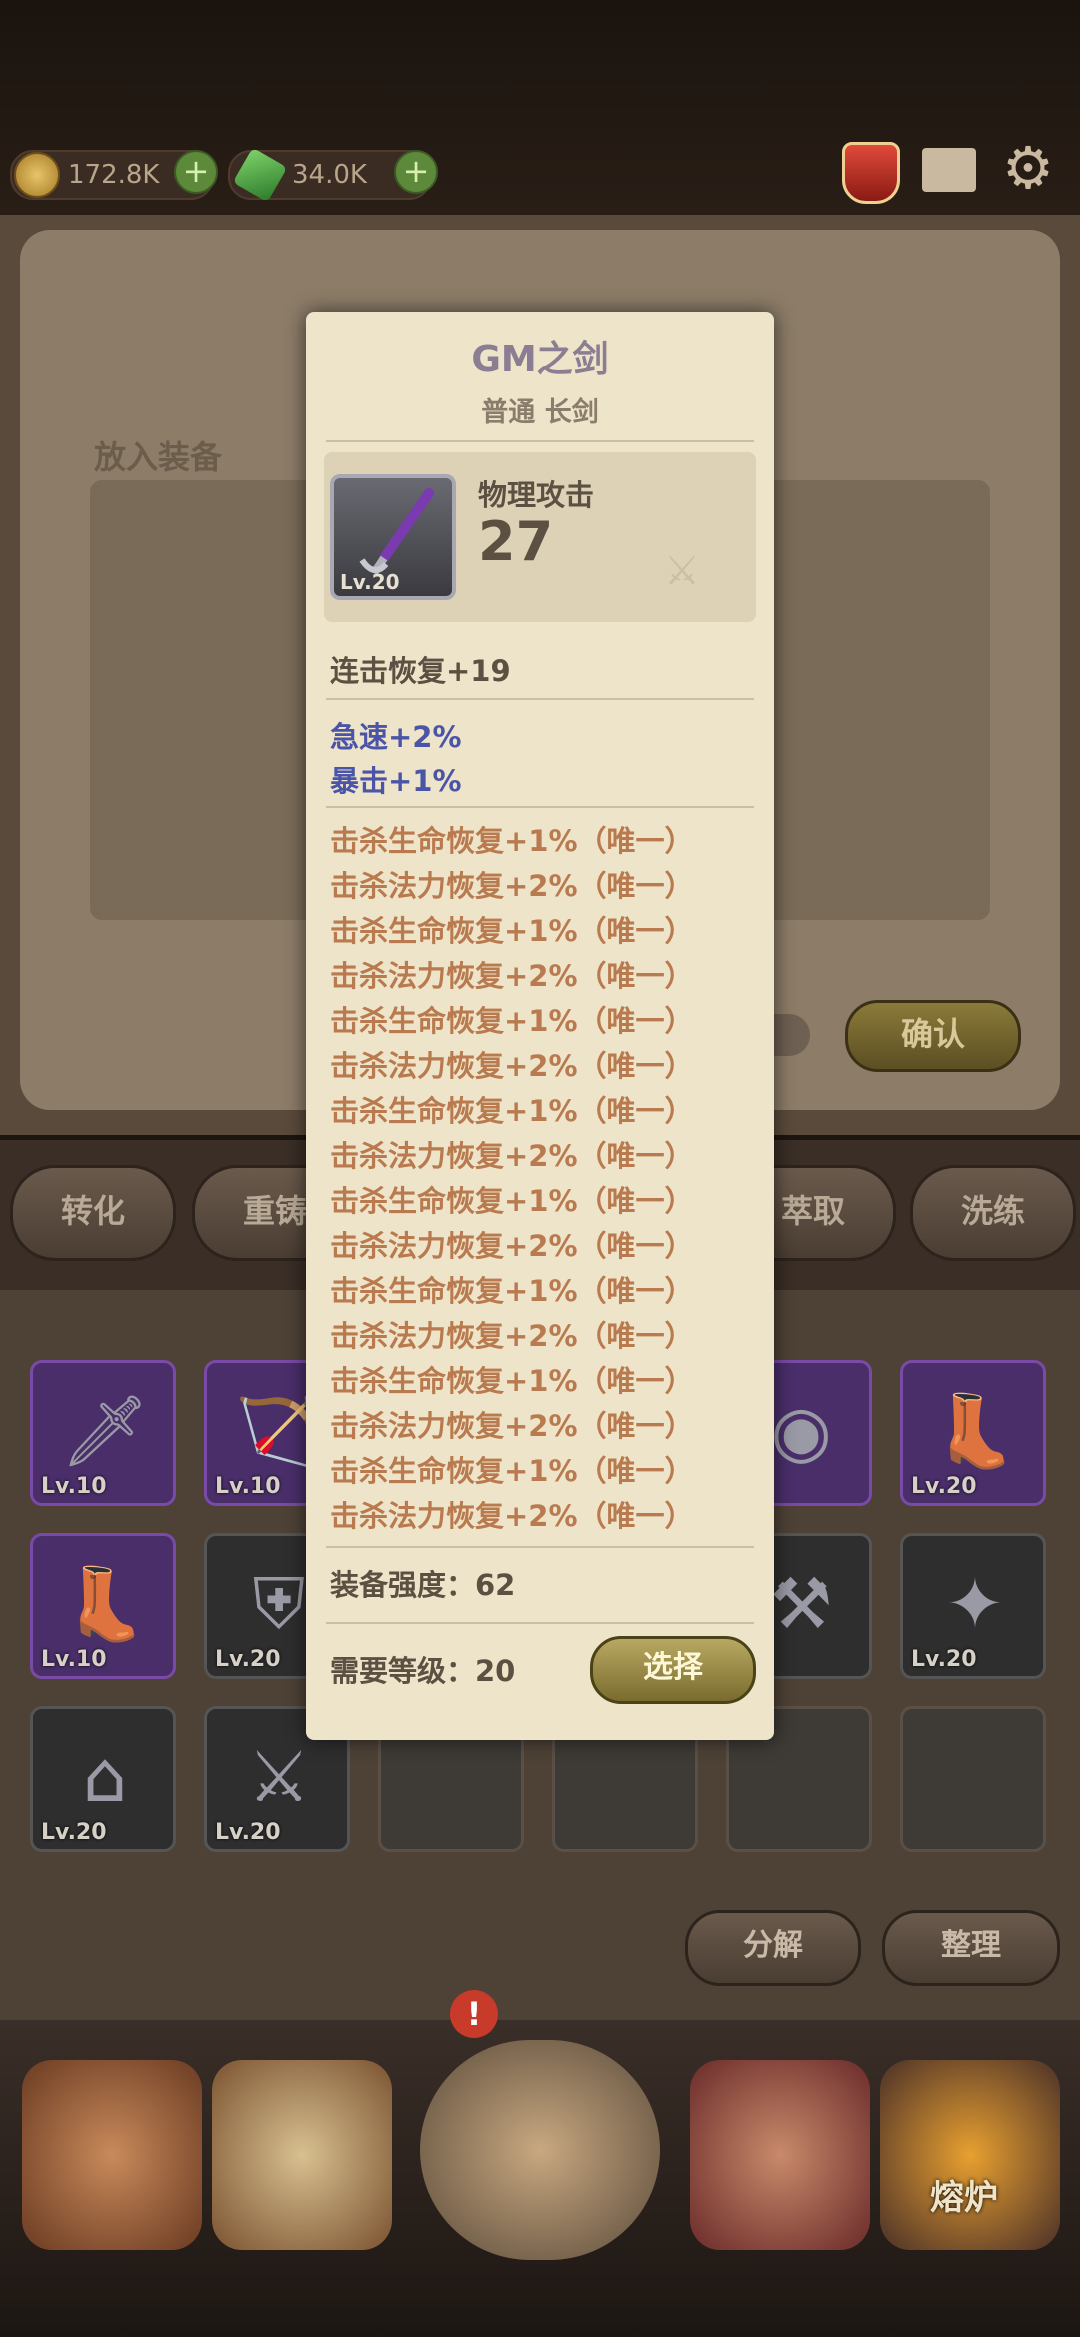  Describe the element at coordinates (93, 1213) in the screenshot. I see `tab-convert: 转化` at that location.